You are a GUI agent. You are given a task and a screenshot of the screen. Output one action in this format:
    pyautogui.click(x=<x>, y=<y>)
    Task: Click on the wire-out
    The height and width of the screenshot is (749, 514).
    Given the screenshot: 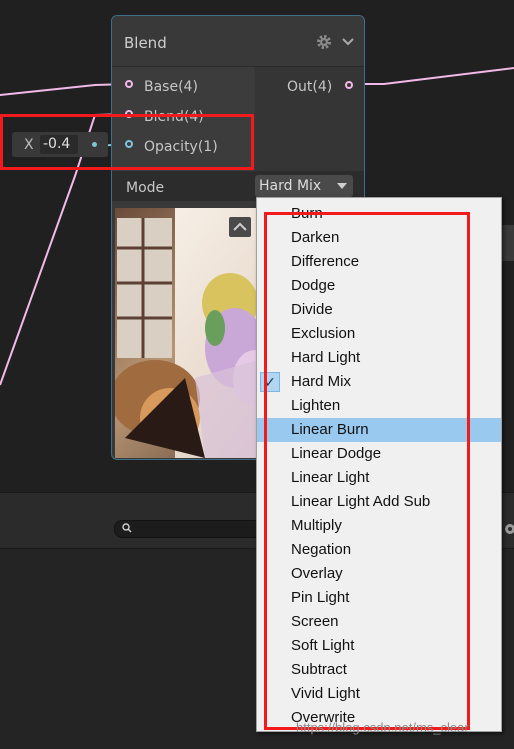 What is the action you would take?
    pyautogui.click(x=431, y=76)
    